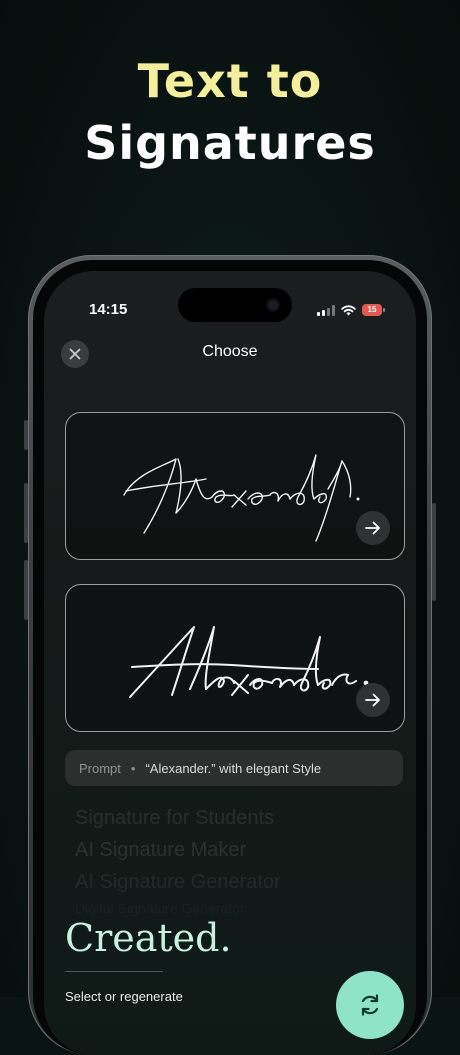 The height and width of the screenshot is (1055, 460). What do you see at coordinates (114, 971) in the screenshot?
I see `divider` at bounding box center [114, 971].